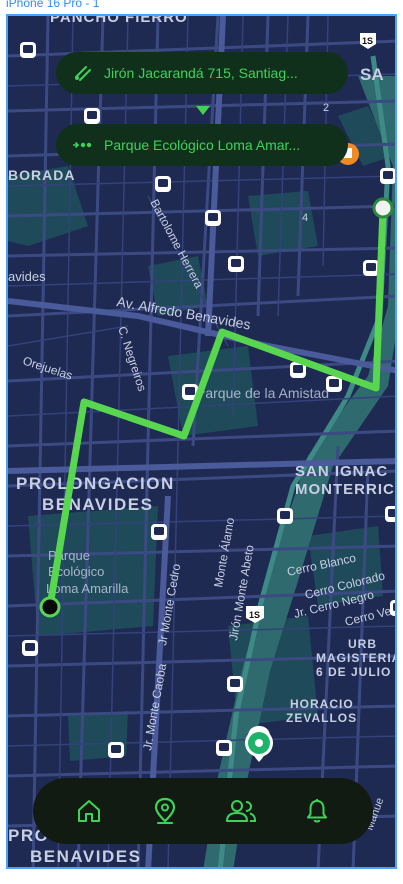 The image size is (403, 884). Describe the element at coordinates (262, 393) in the screenshot. I see `map-label-amistad: Parque de la Amistad` at that location.